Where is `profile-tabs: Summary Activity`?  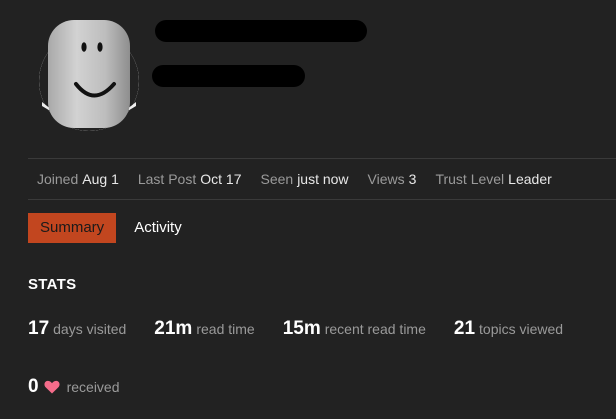
profile-tabs: Summary Activity is located at coordinates (111, 228).